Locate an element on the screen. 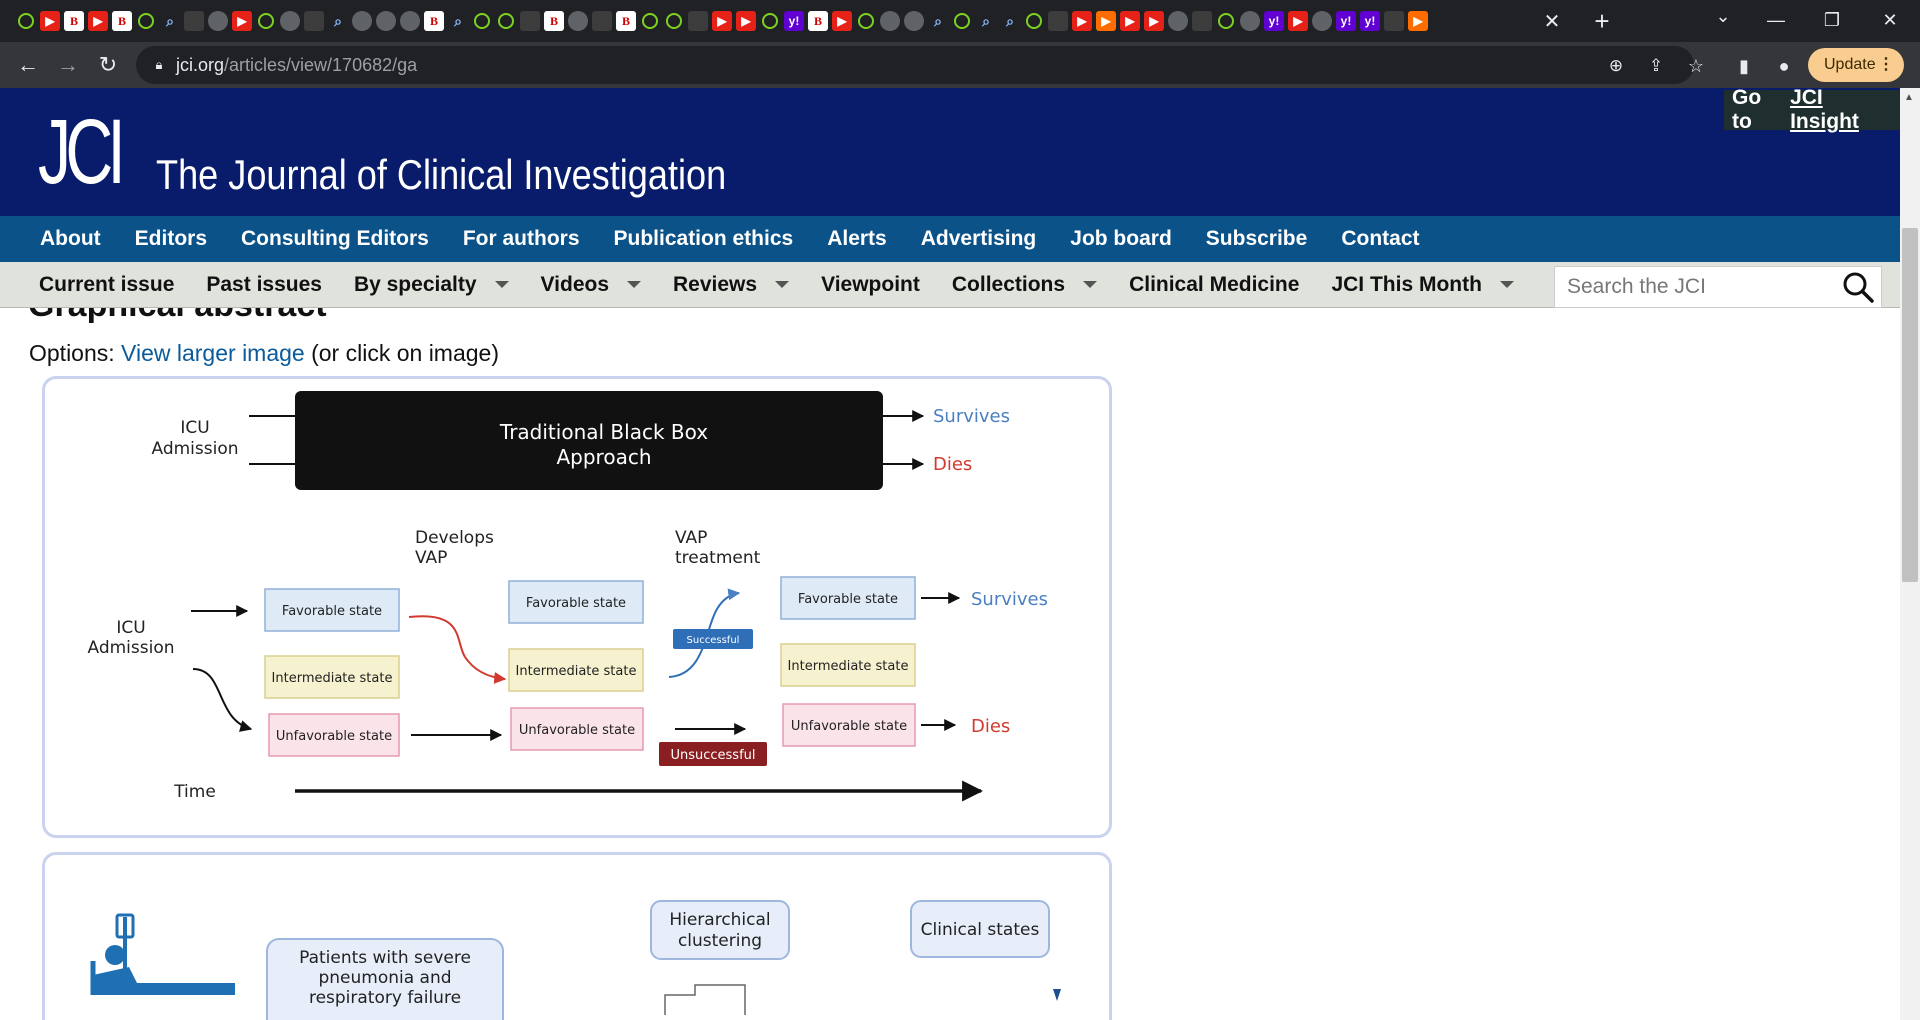 This screenshot has height=1020, width=1920. address-bar: 🔒︎ jci.org/articles/view/170682/ga ⊕ ⇪ is located at coordinates (915, 65).